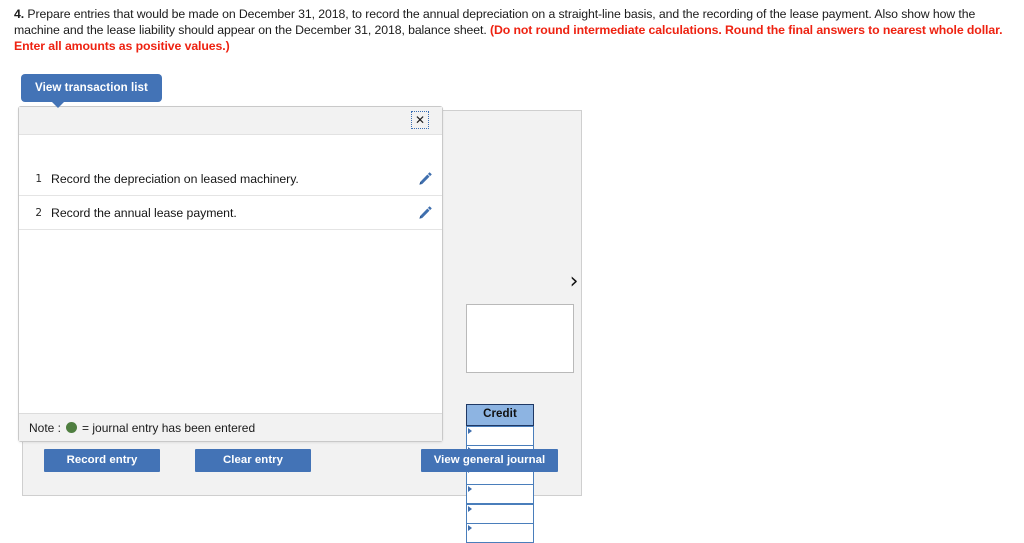 The image size is (1024, 543). Describe the element at coordinates (35, 179) in the screenshot. I see `transaction-number: 1` at that location.